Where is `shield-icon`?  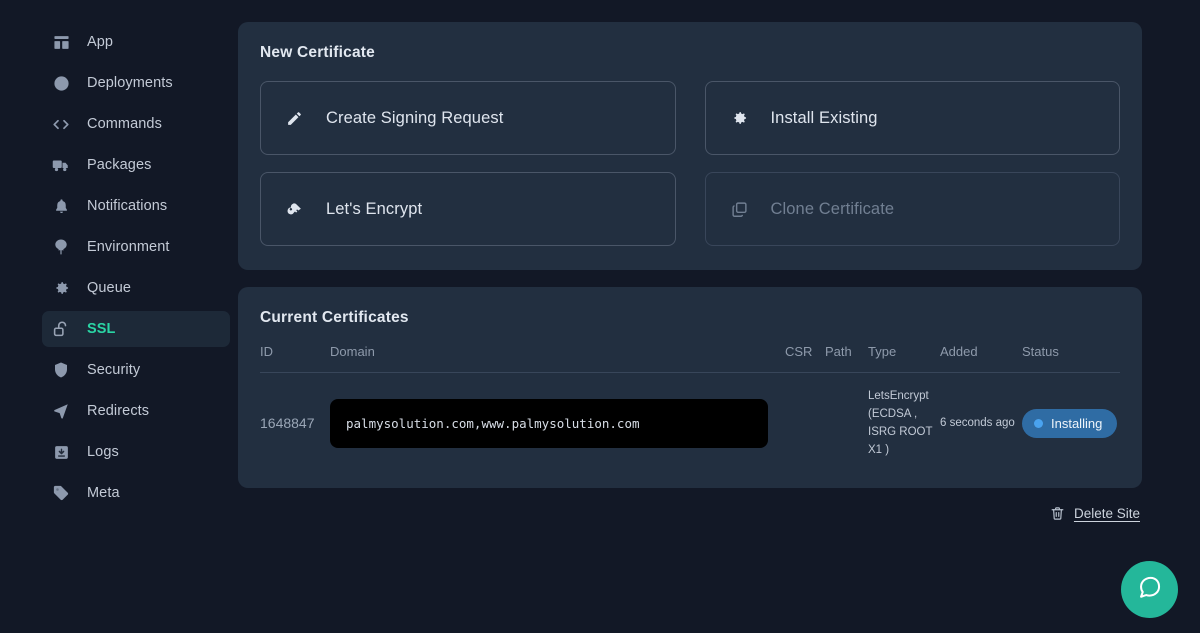
shield-icon is located at coordinates (61, 370).